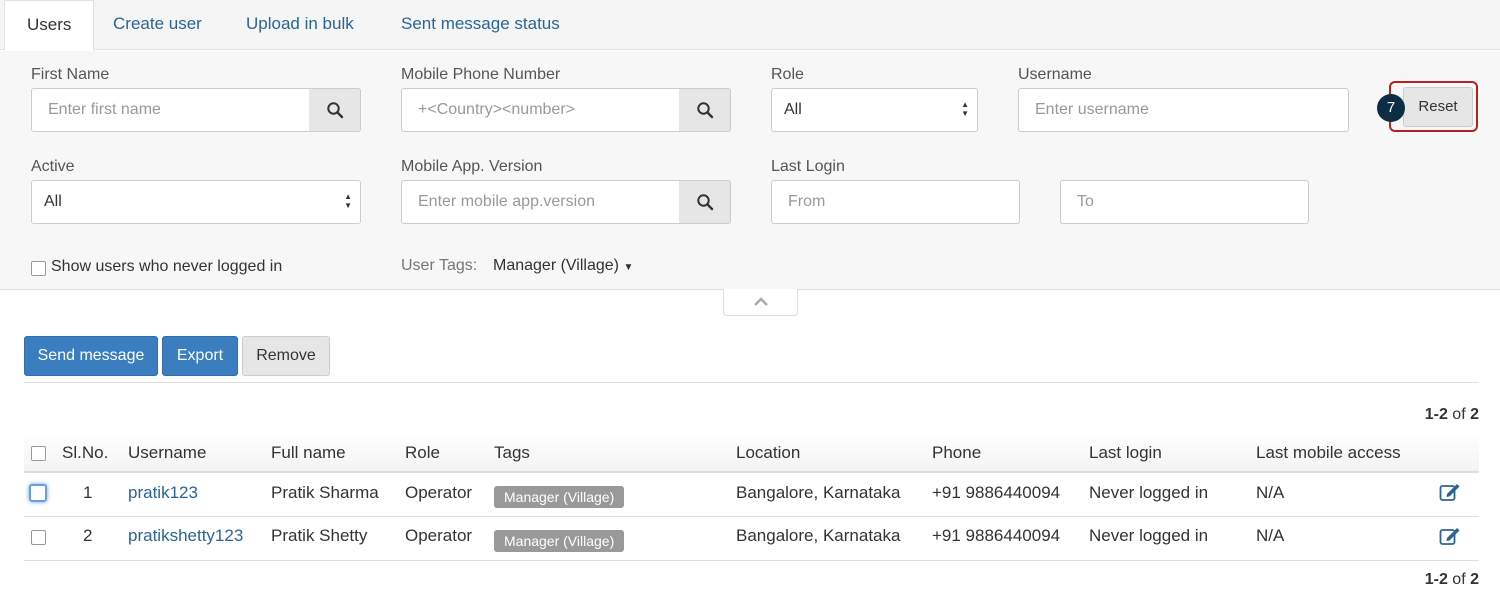 The image size is (1500, 612). What do you see at coordinates (38, 268) in the screenshot?
I see `never-logged-checkbox` at bounding box center [38, 268].